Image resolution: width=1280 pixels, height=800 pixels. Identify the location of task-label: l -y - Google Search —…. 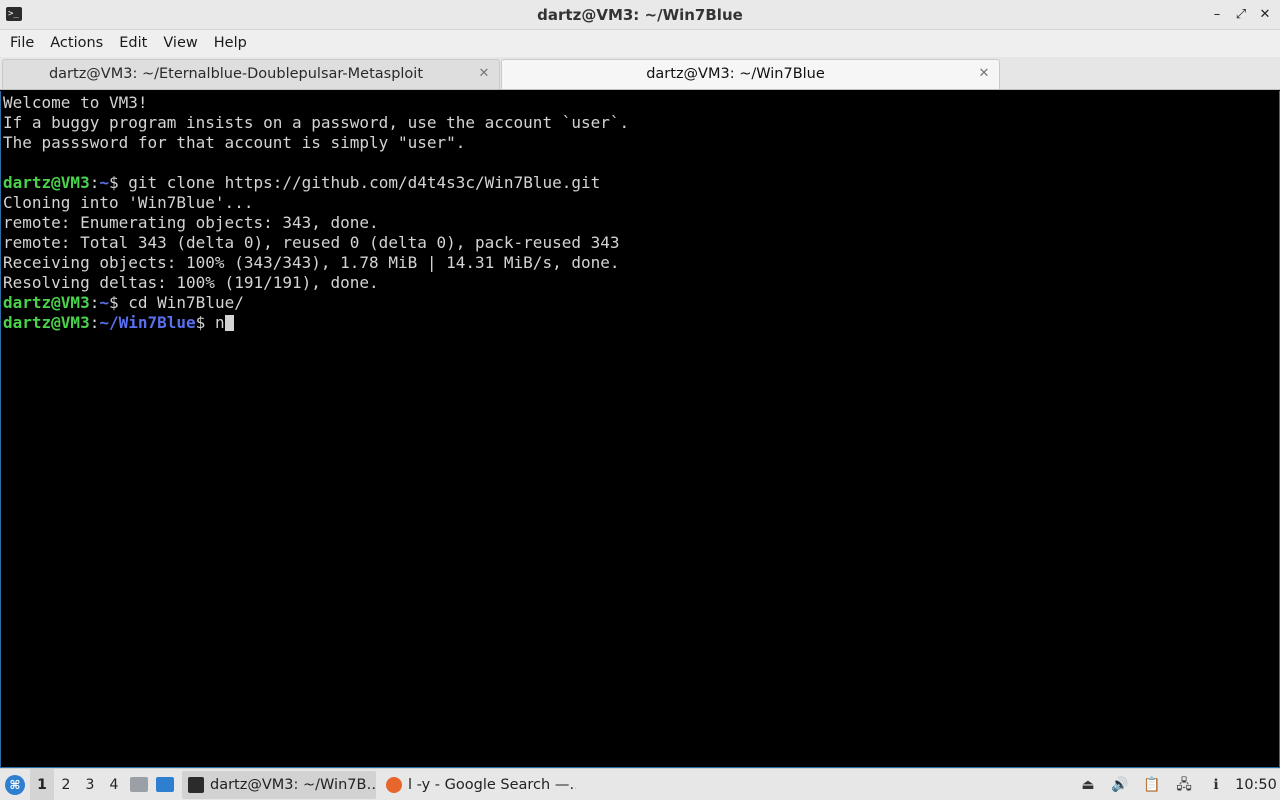
(492, 784).